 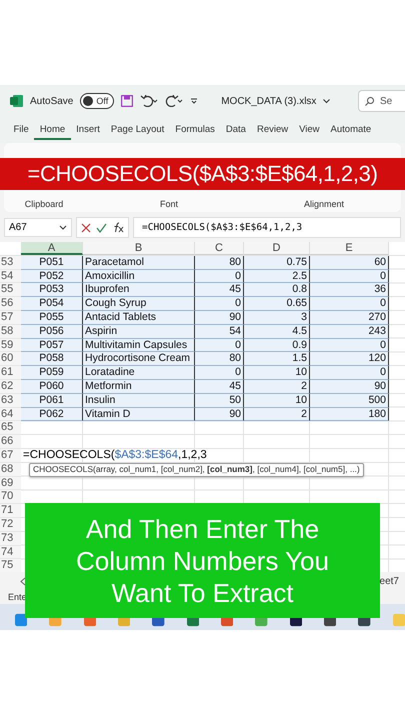 I want to click on ribbon-tab: Page Layout, so click(x=137, y=130).